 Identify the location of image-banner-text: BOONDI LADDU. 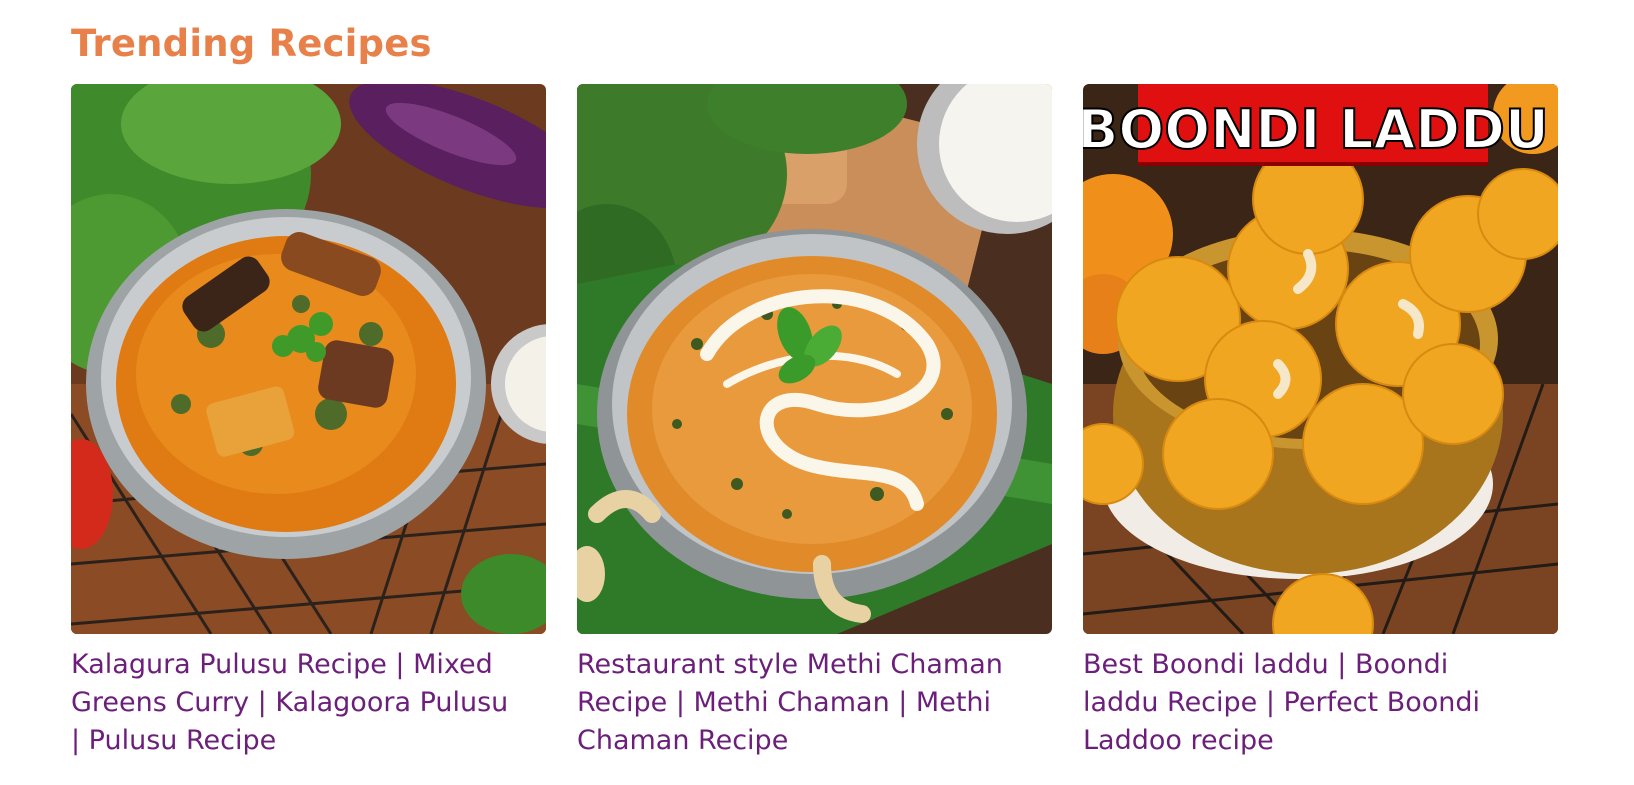
(1316, 129).